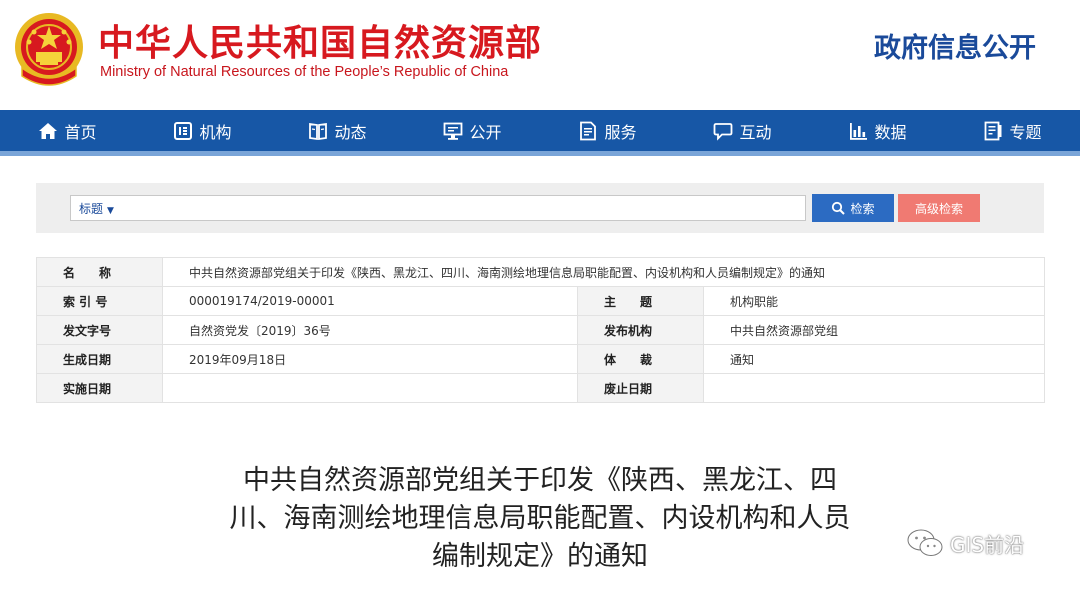  I want to click on genre-value: 通知, so click(874, 359).